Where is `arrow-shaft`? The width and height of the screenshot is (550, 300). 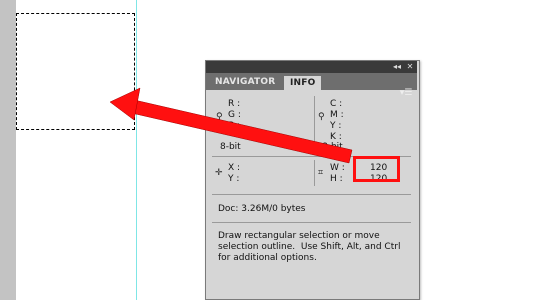
arrow-shaft is located at coordinates (239, 131).